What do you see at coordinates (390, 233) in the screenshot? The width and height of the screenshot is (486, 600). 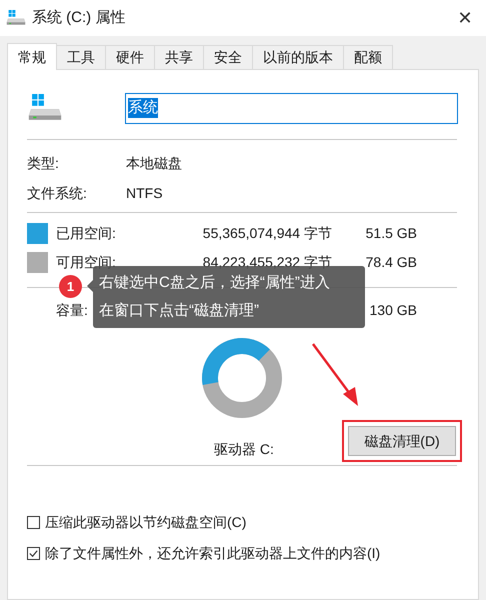 I see `size-value: 51.5 GB` at bounding box center [390, 233].